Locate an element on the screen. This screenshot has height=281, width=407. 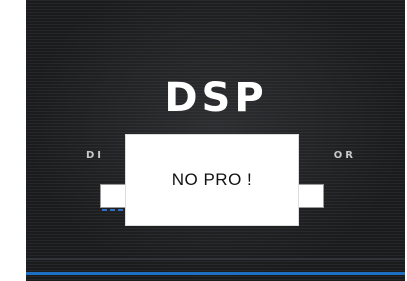
progress-indicator is located at coordinates (115, 210).